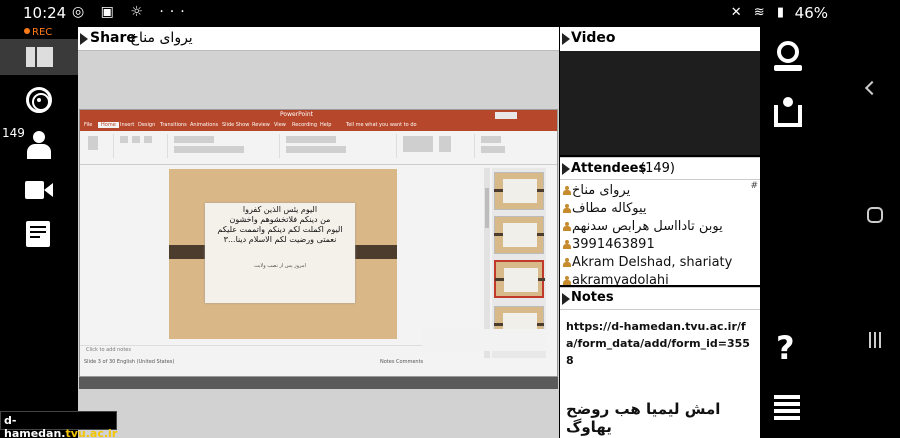 The height and width of the screenshot is (438, 900). I want to click on list-item: akramyadolahi, so click(660, 278).